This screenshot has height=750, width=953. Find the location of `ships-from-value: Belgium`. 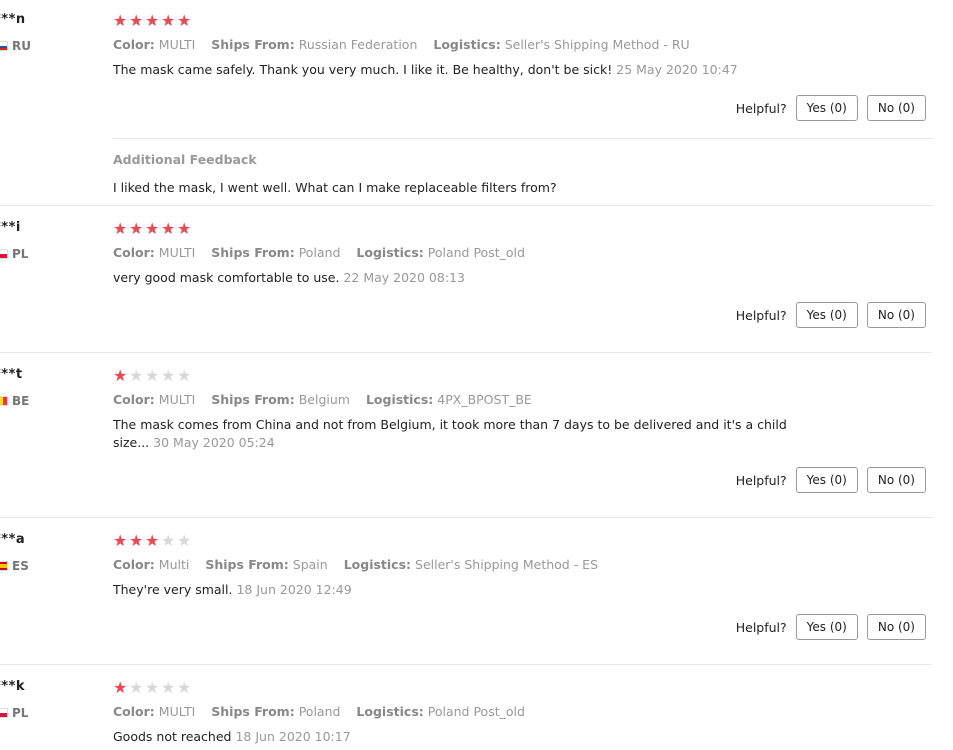

ships-from-value: Belgium is located at coordinates (324, 399).